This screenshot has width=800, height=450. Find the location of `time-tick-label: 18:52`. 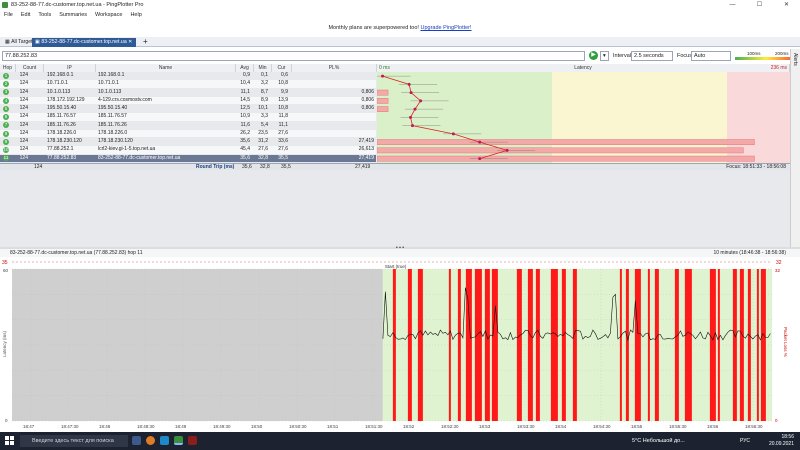

time-tick-label: 18:52 is located at coordinates (409, 426).